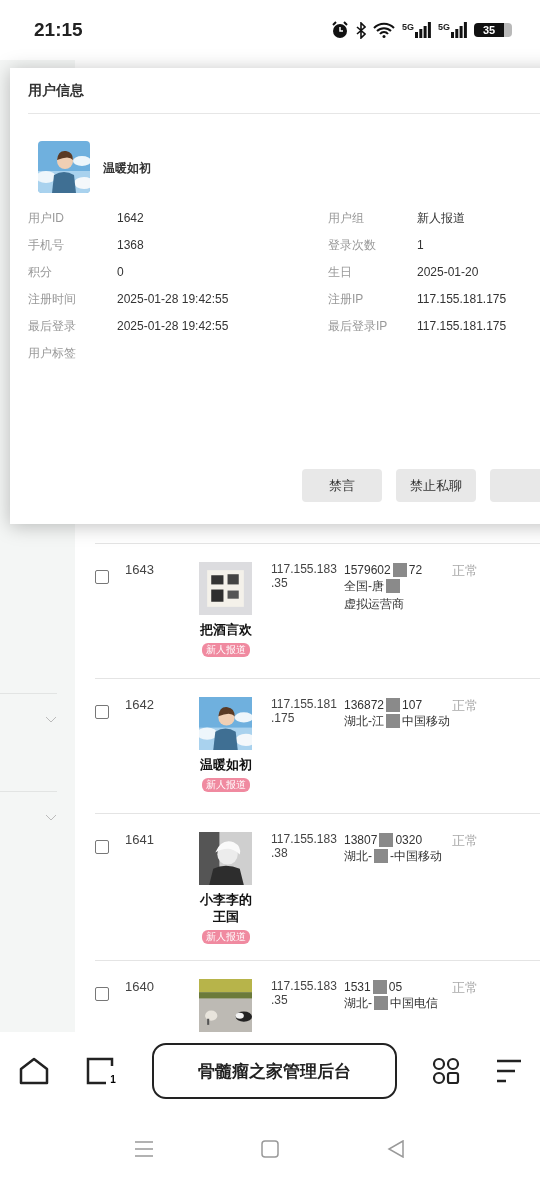 The width and height of the screenshot is (540, 1188). I want to click on field-label: 手机号, so click(46, 245).